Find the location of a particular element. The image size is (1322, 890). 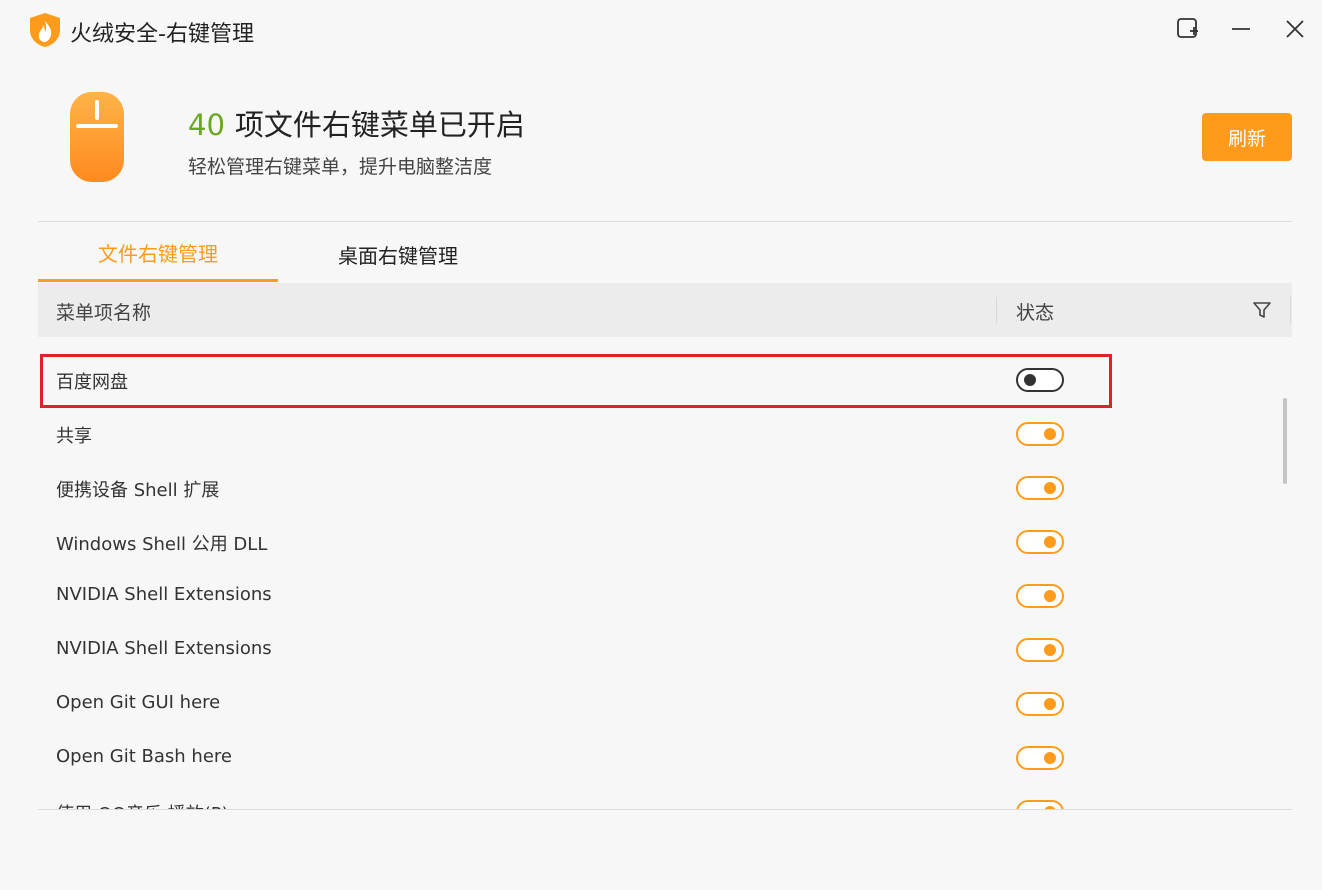

menu-item-label: 便携设备 Shell 扩展 is located at coordinates (138, 490).